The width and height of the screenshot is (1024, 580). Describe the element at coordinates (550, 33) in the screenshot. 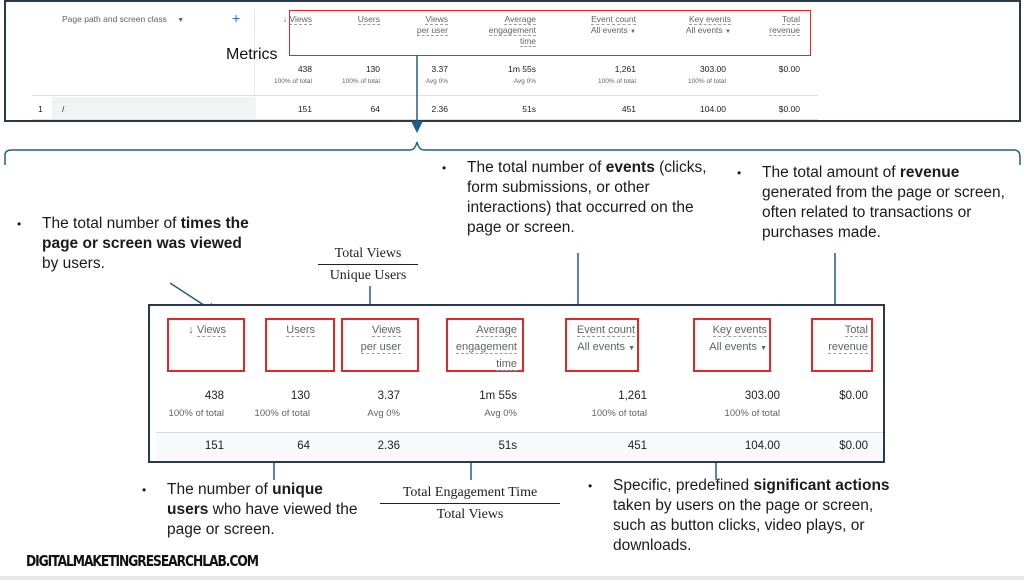

I see `metrics-highlight-box` at that location.